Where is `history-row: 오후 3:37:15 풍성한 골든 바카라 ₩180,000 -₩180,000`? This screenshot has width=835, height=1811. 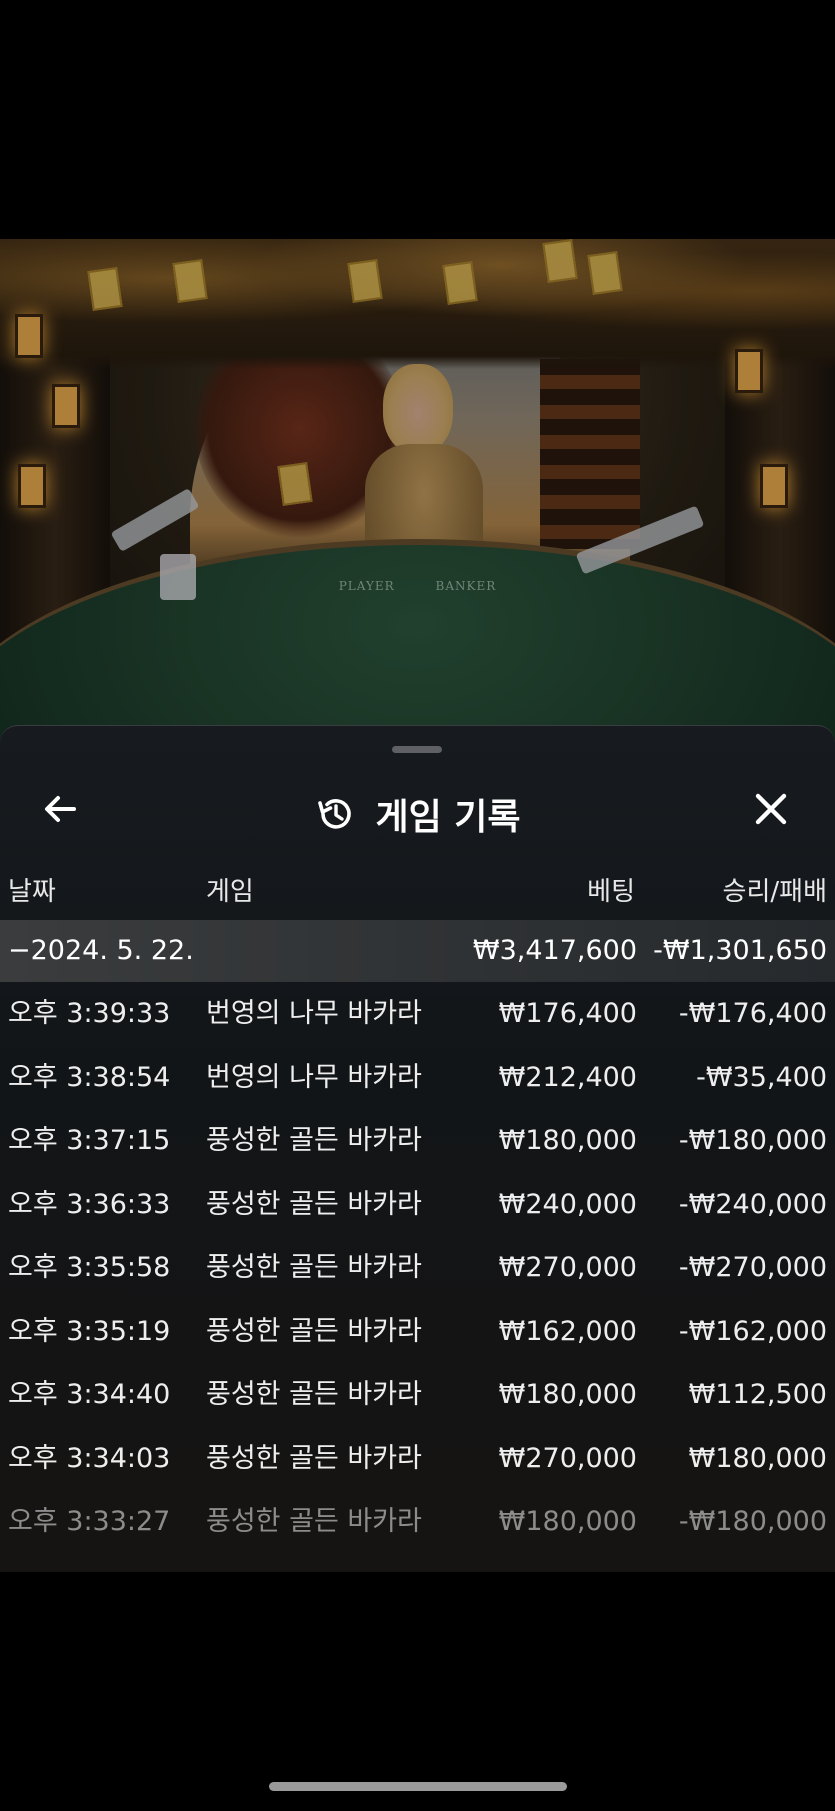
history-row: 오후 3:37:15 풍성한 골든 바카라 ₩180,000 -₩180,000 is located at coordinates (417, 1141).